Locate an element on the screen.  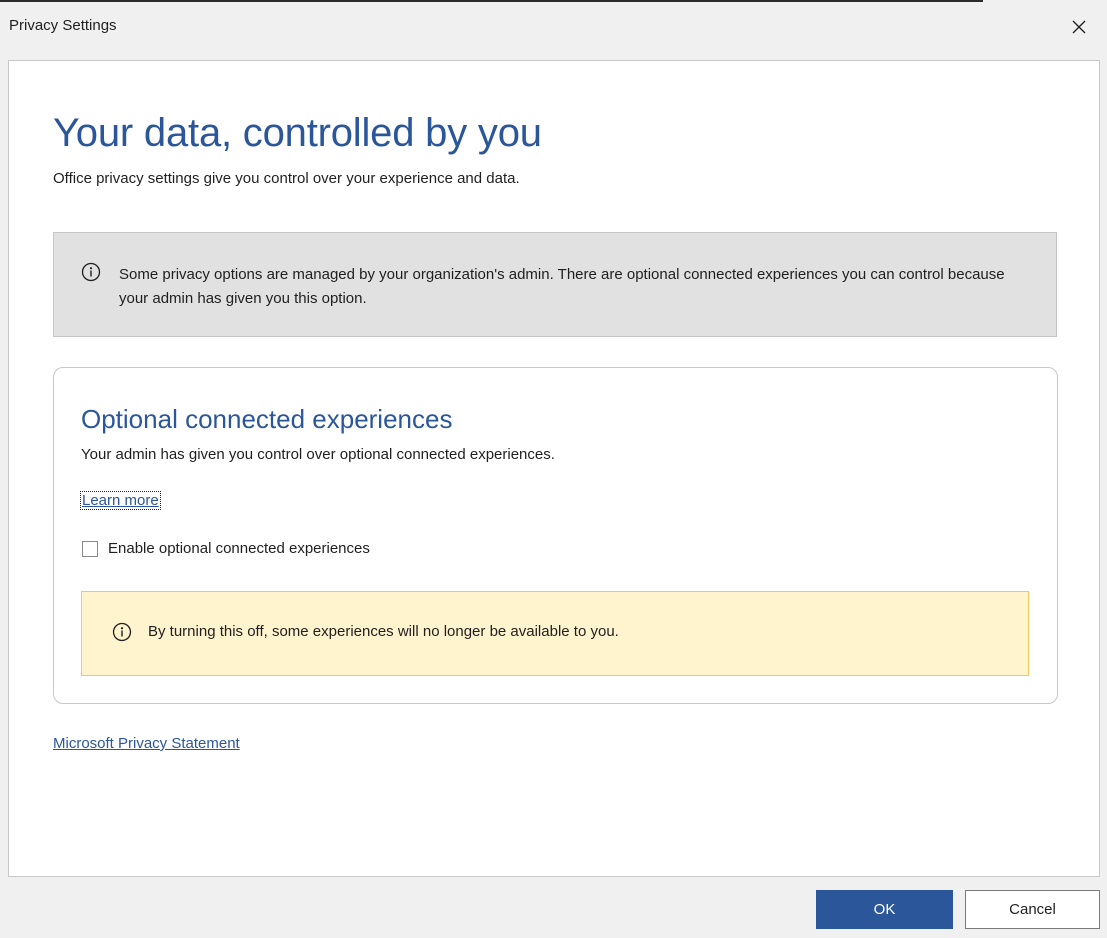
enable-optional-experiences-checkbox is located at coordinates (90, 548).